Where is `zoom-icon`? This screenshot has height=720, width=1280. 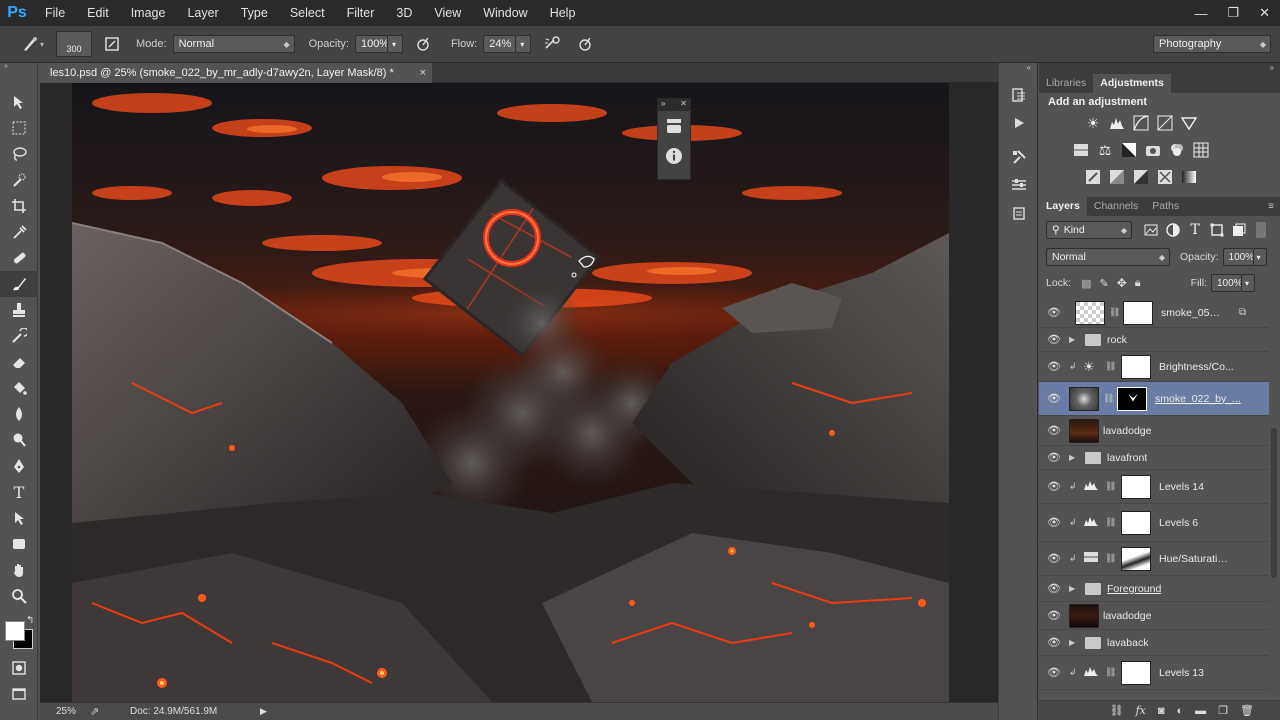 zoom-icon is located at coordinates (19, 596).